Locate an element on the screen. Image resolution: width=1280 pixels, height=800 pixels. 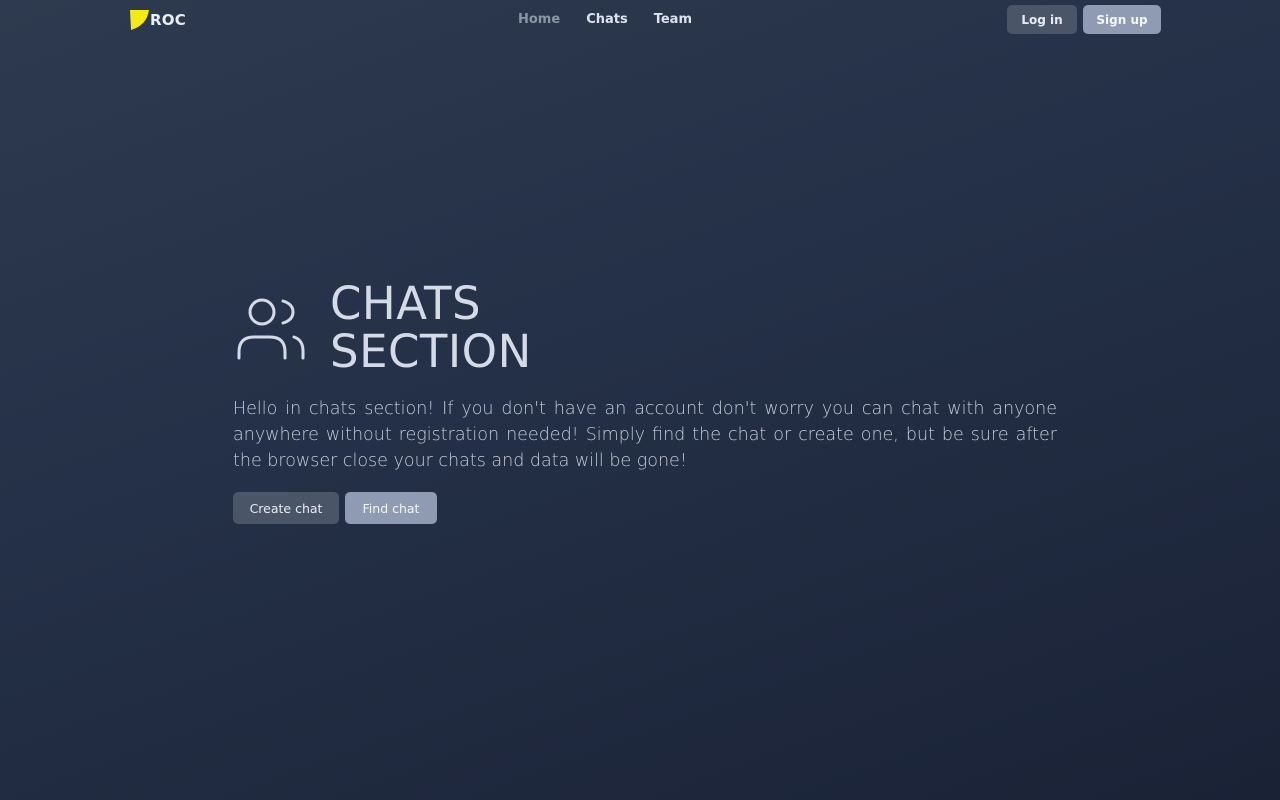
main-nav: Home Chats Team is located at coordinates (618, 19).